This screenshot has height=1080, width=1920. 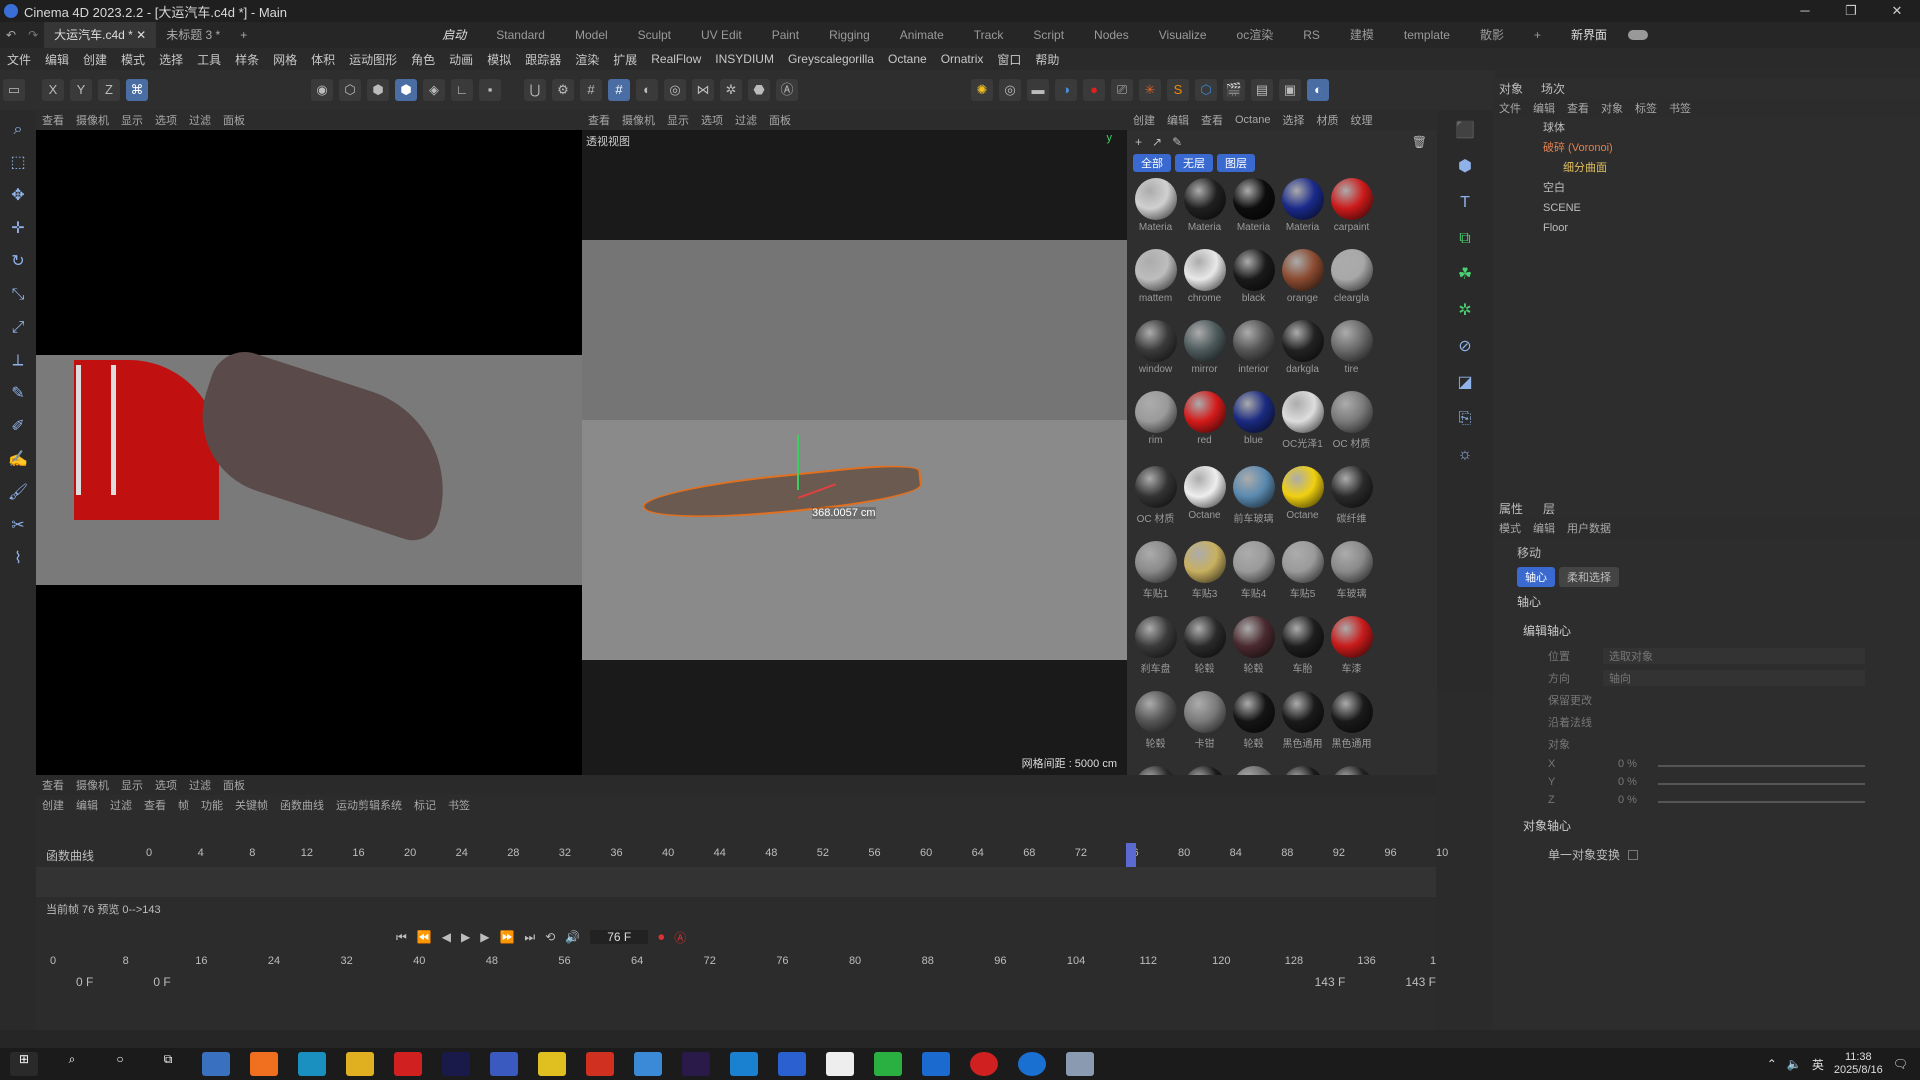 What do you see at coordinates (1734, 656) in the screenshot?
I see `attribute-value: 选取对象` at bounding box center [1734, 656].